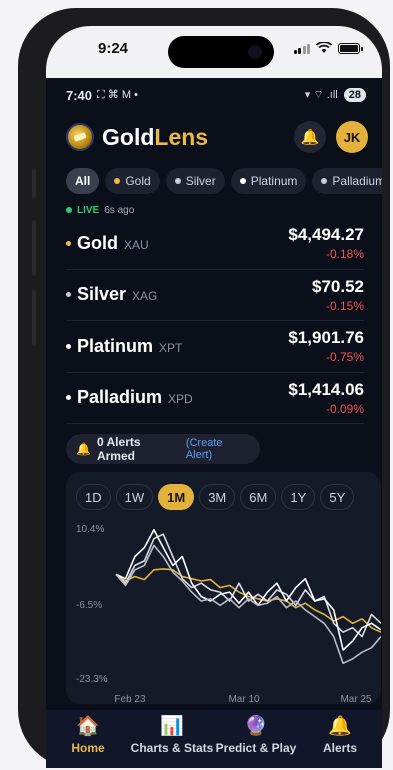 Image resolution: width=393 pixels, height=770 pixels. What do you see at coordinates (338, 286) in the screenshot?
I see `metal-price: $70.52` at bounding box center [338, 286].